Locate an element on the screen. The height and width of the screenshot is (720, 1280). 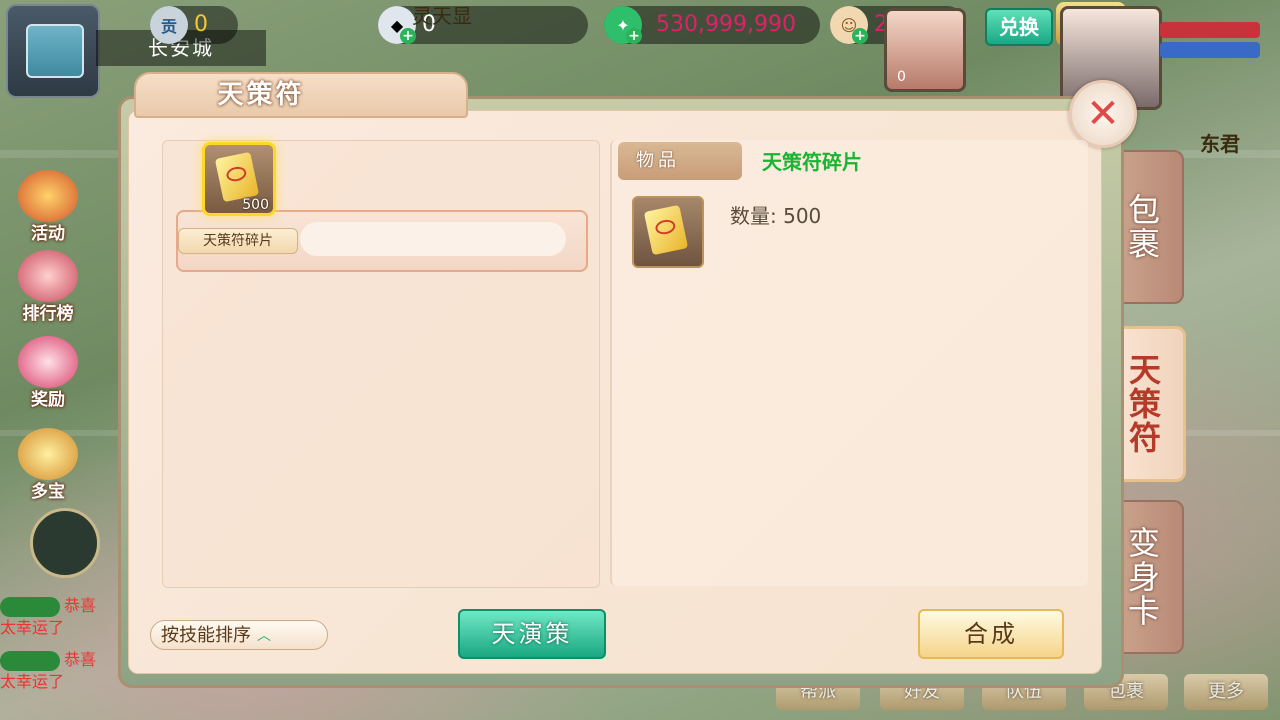
dialog-title: 天策符 is located at coordinates (261, 95).